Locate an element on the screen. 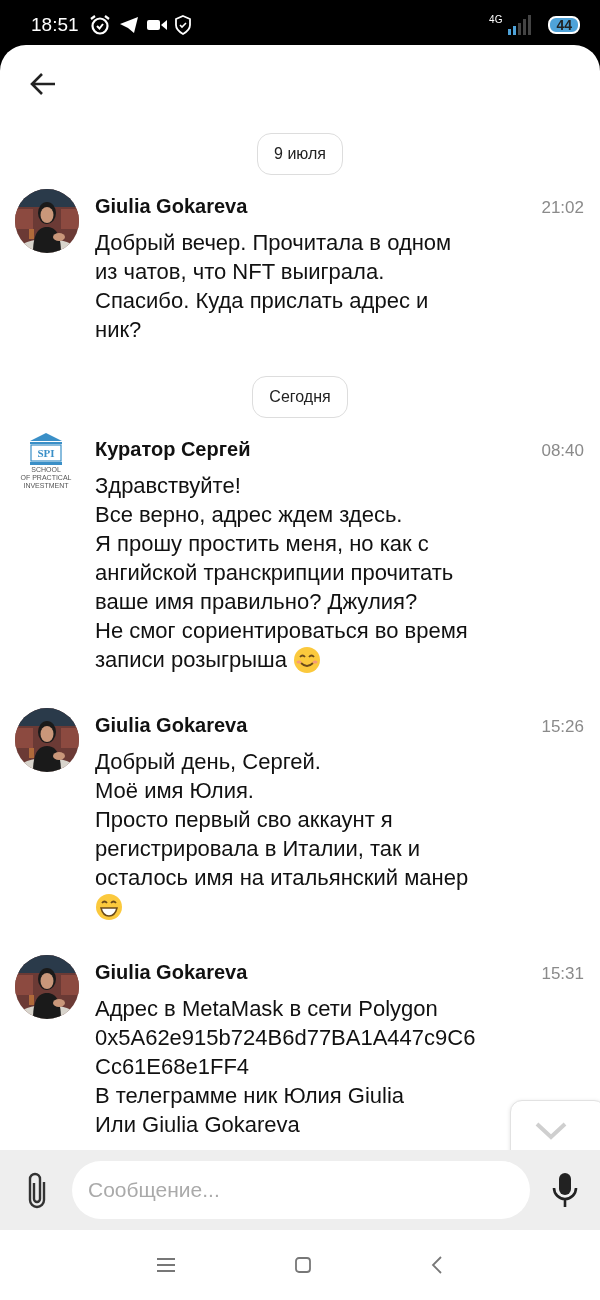 The image size is (600, 1300). back-icon is located at coordinates (437, 1265).